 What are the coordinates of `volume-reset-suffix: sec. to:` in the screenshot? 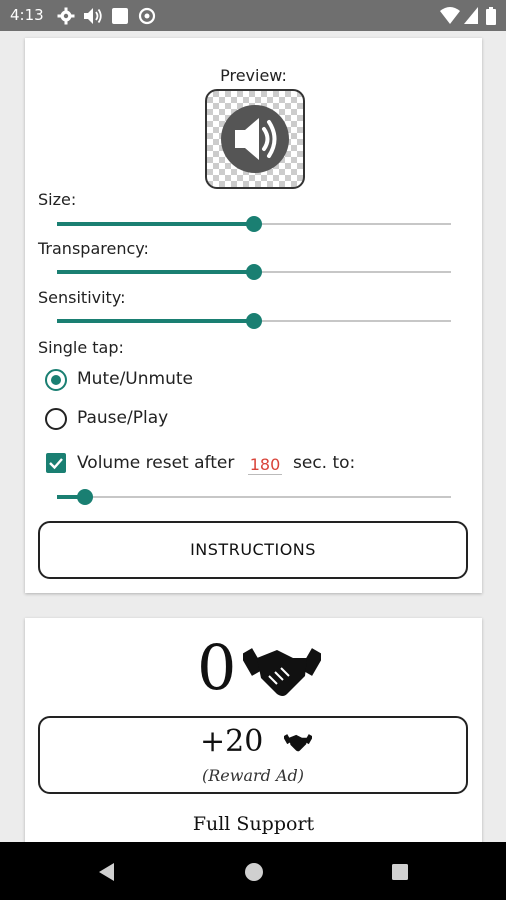 It's located at (324, 463).